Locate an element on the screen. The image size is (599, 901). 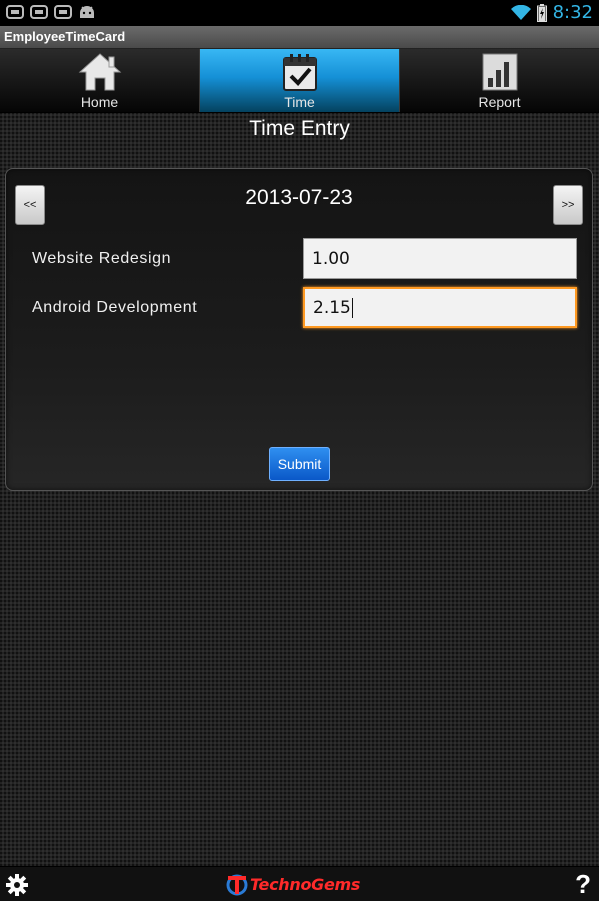
bar-chart-icon is located at coordinates (499, 72).